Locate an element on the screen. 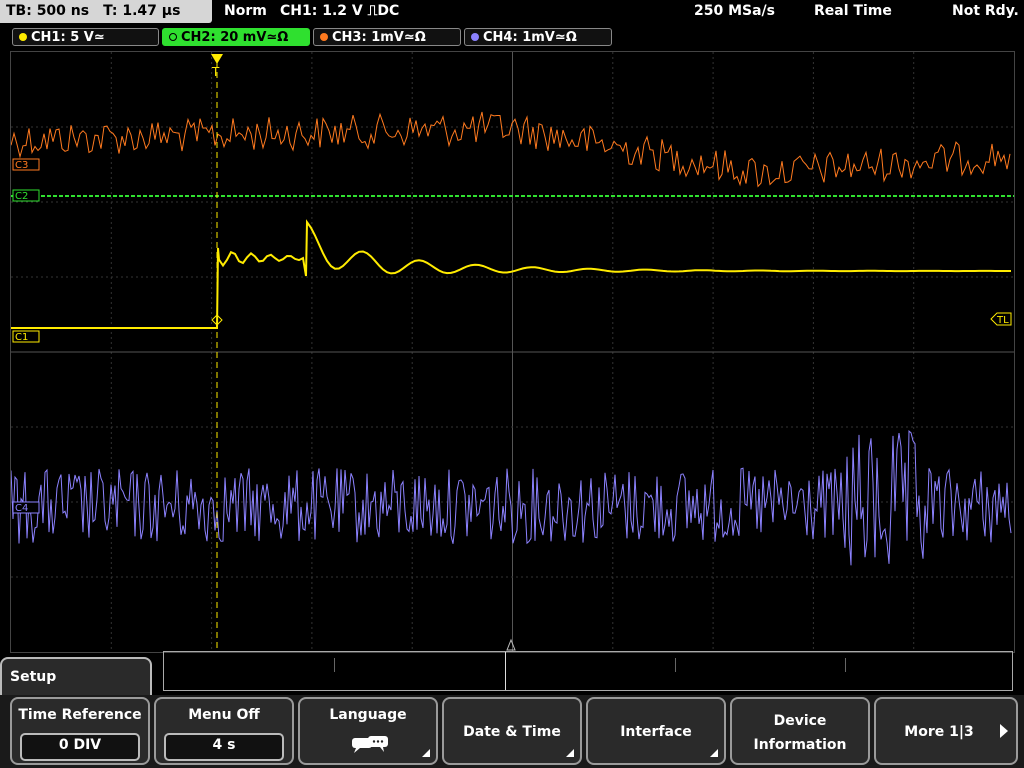 This screenshot has height=768, width=1024. sample-rate: 250 MSa/s is located at coordinates (735, 11).